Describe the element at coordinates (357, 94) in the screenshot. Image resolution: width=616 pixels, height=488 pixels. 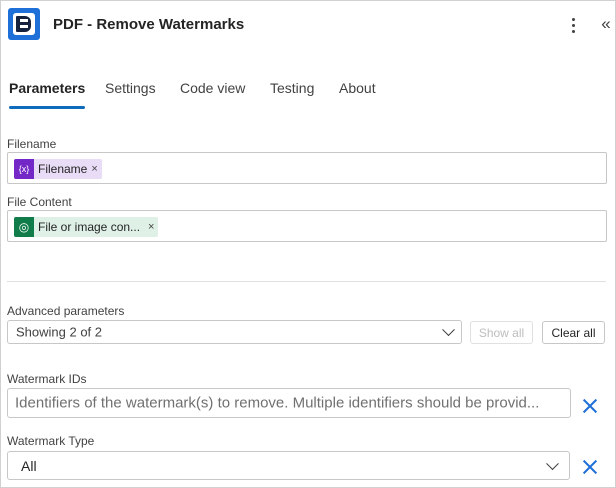
I see `tab-about: About` at that location.